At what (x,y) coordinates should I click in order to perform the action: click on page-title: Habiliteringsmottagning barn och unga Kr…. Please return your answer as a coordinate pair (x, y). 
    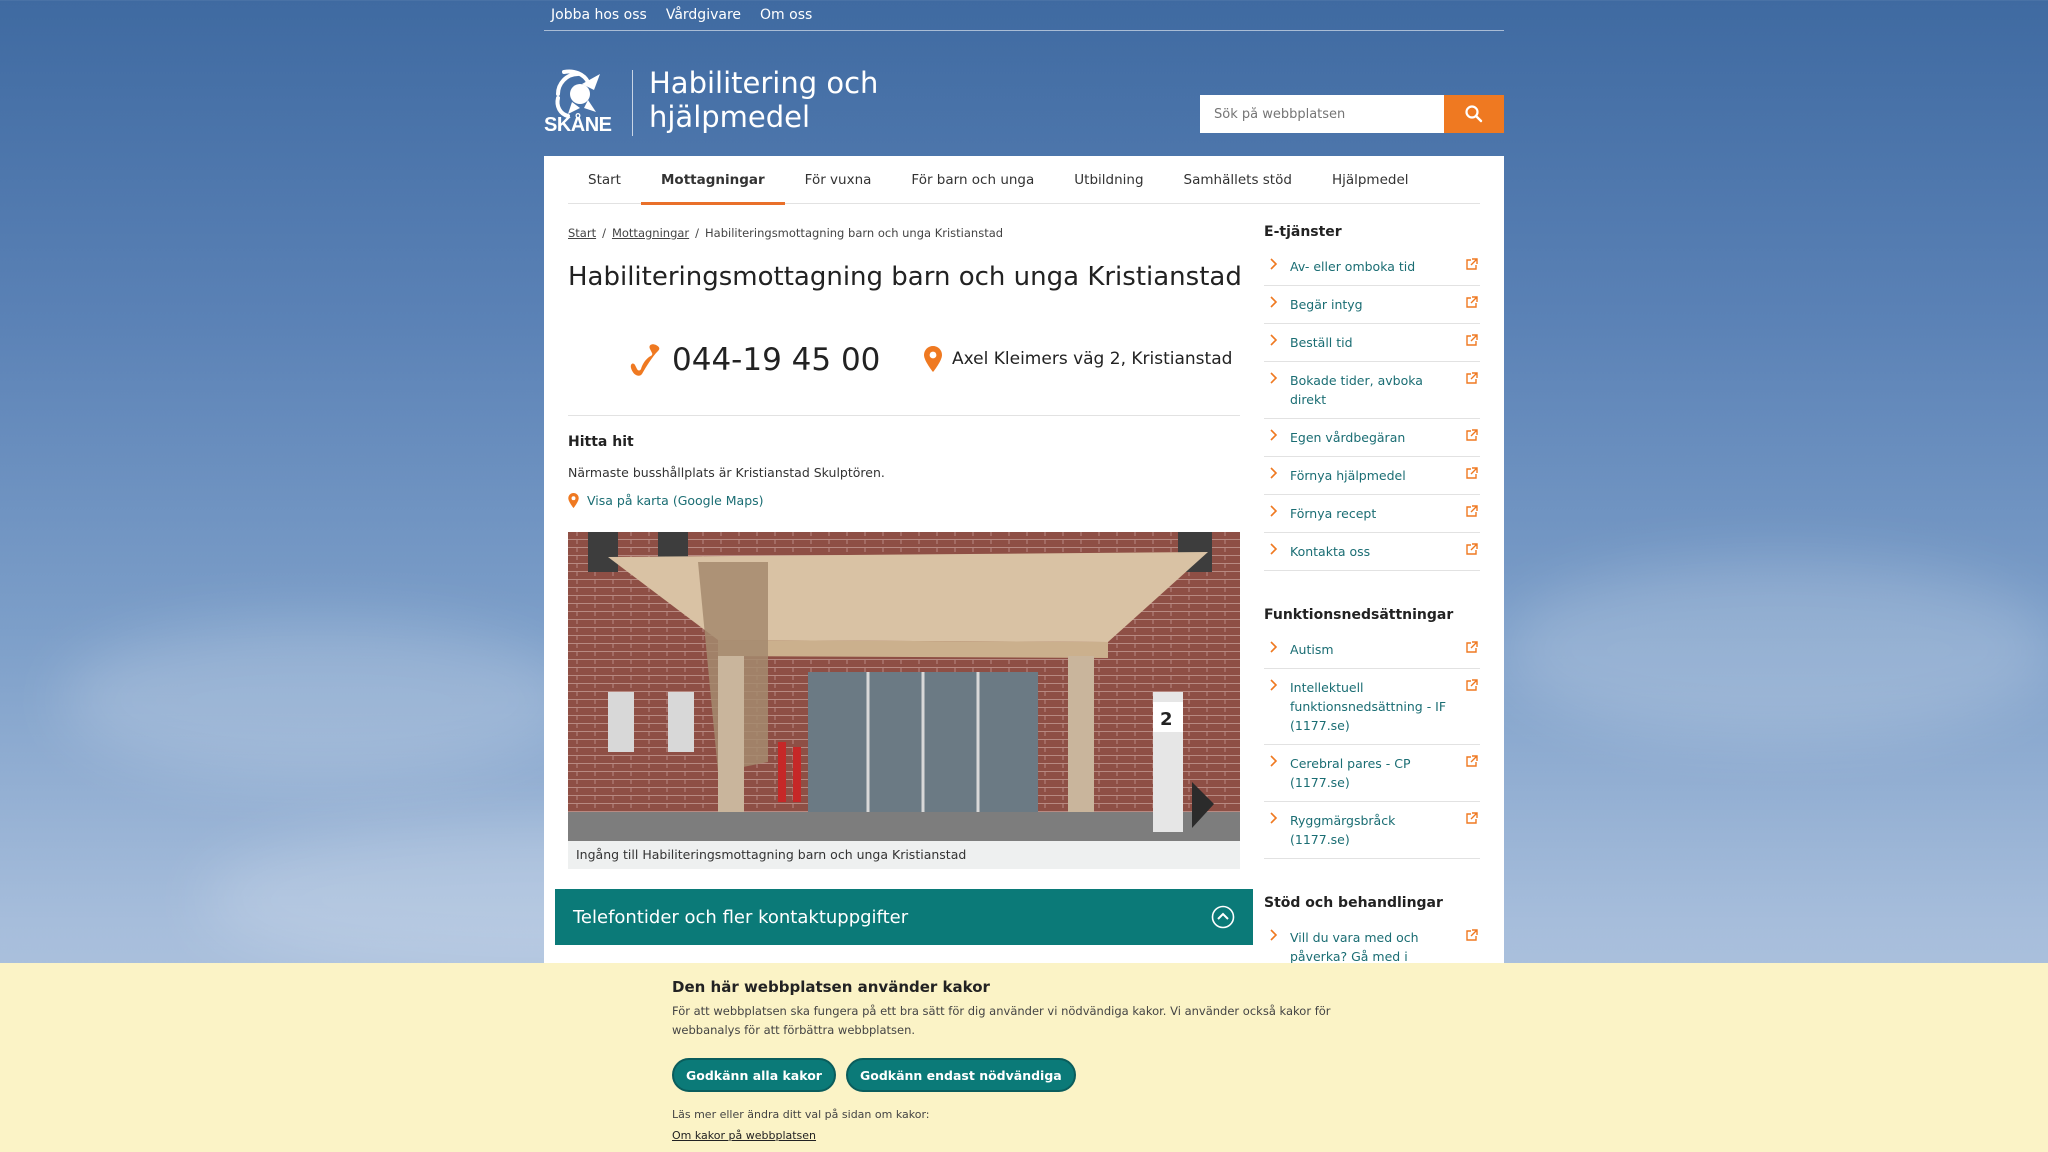
    Looking at the image, I should click on (905, 277).